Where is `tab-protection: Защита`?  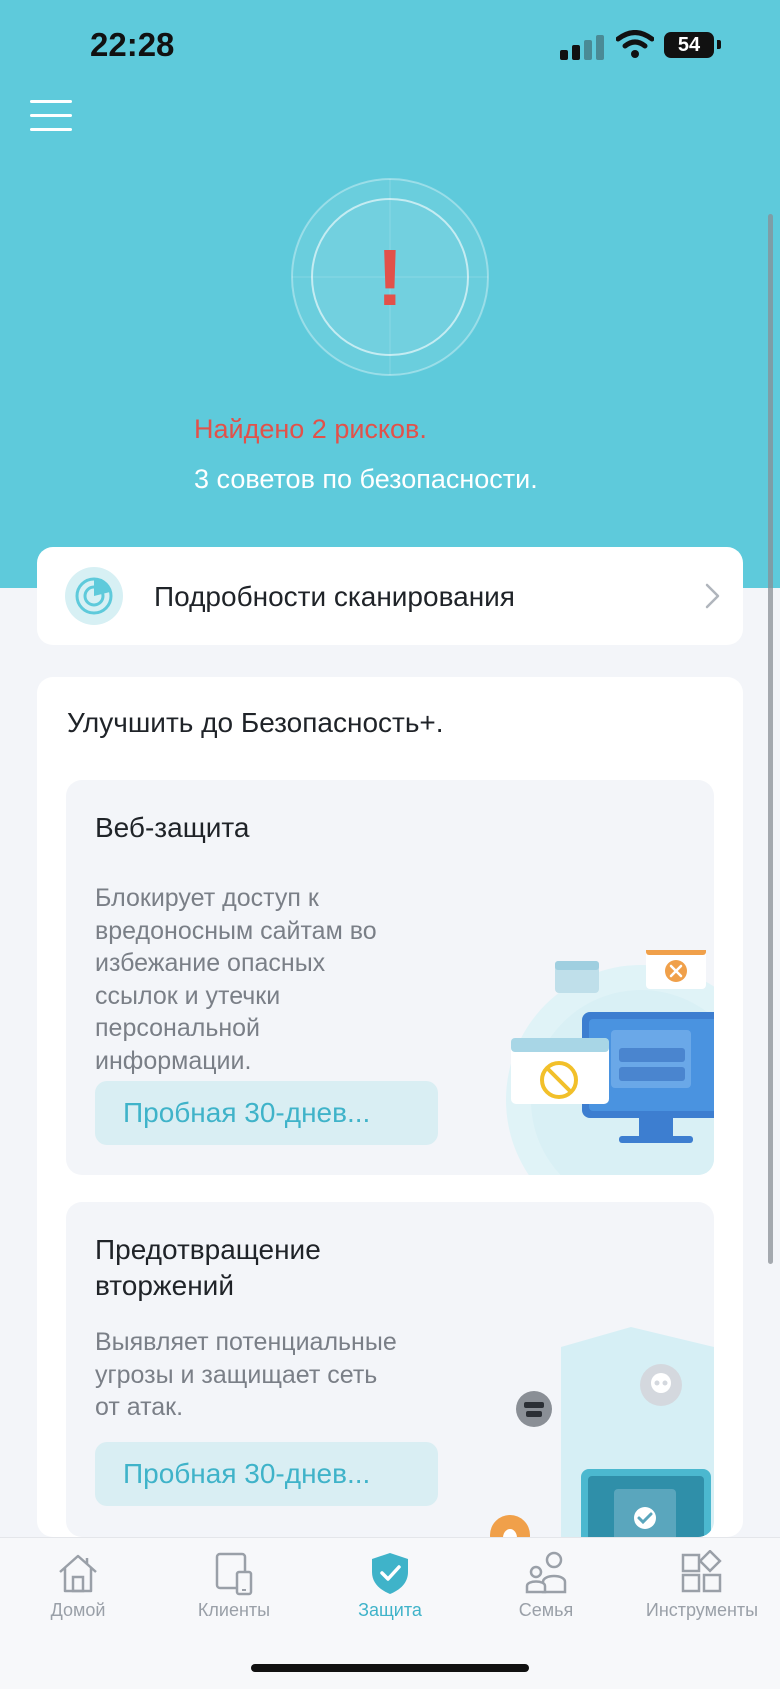
tab-protection: Защита is located at coordinates (390, 1595).